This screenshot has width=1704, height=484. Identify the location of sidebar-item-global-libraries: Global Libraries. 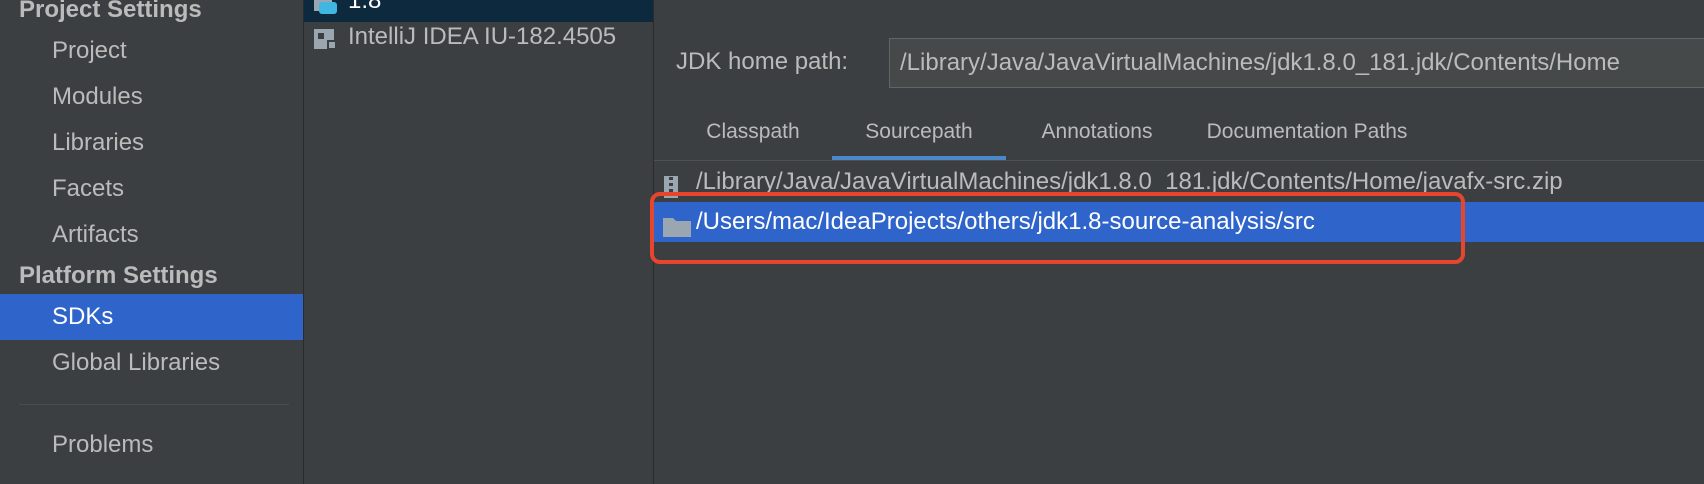
(151, 363).